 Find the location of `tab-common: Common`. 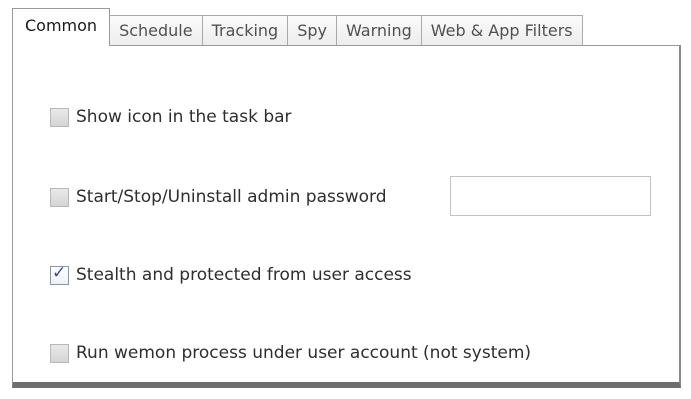

tab-common: Common is located at coordinates (61, 27).